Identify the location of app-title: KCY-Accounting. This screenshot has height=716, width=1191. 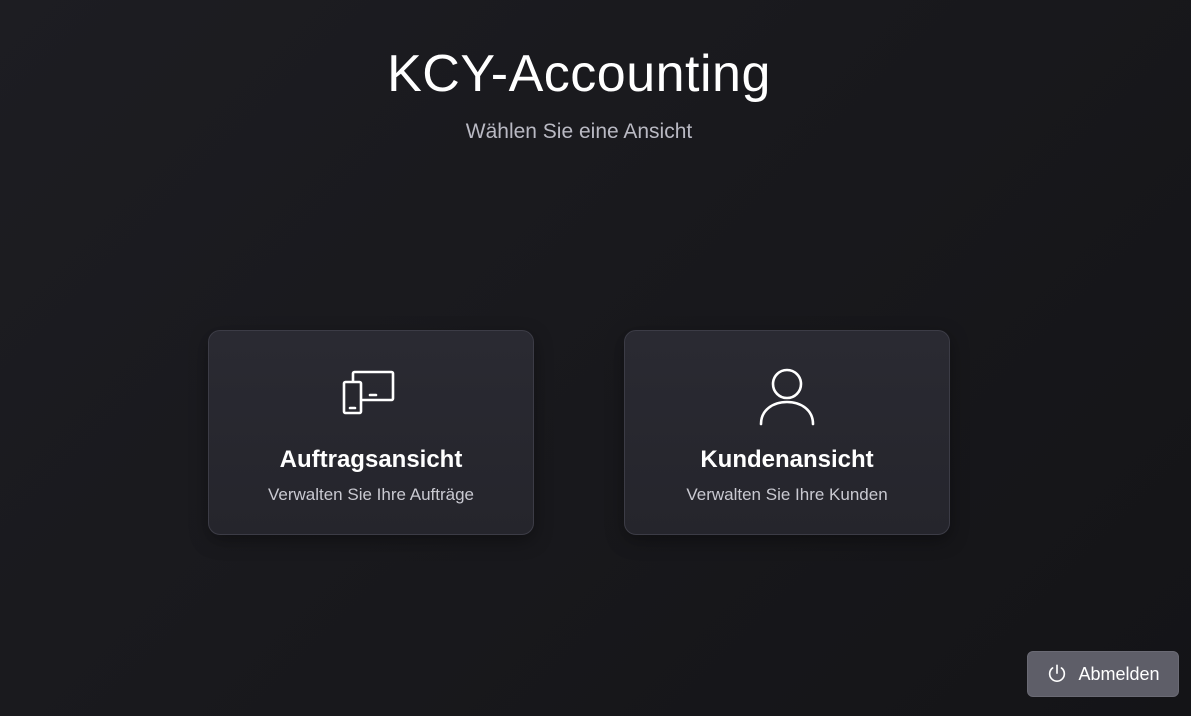
(579, 74).